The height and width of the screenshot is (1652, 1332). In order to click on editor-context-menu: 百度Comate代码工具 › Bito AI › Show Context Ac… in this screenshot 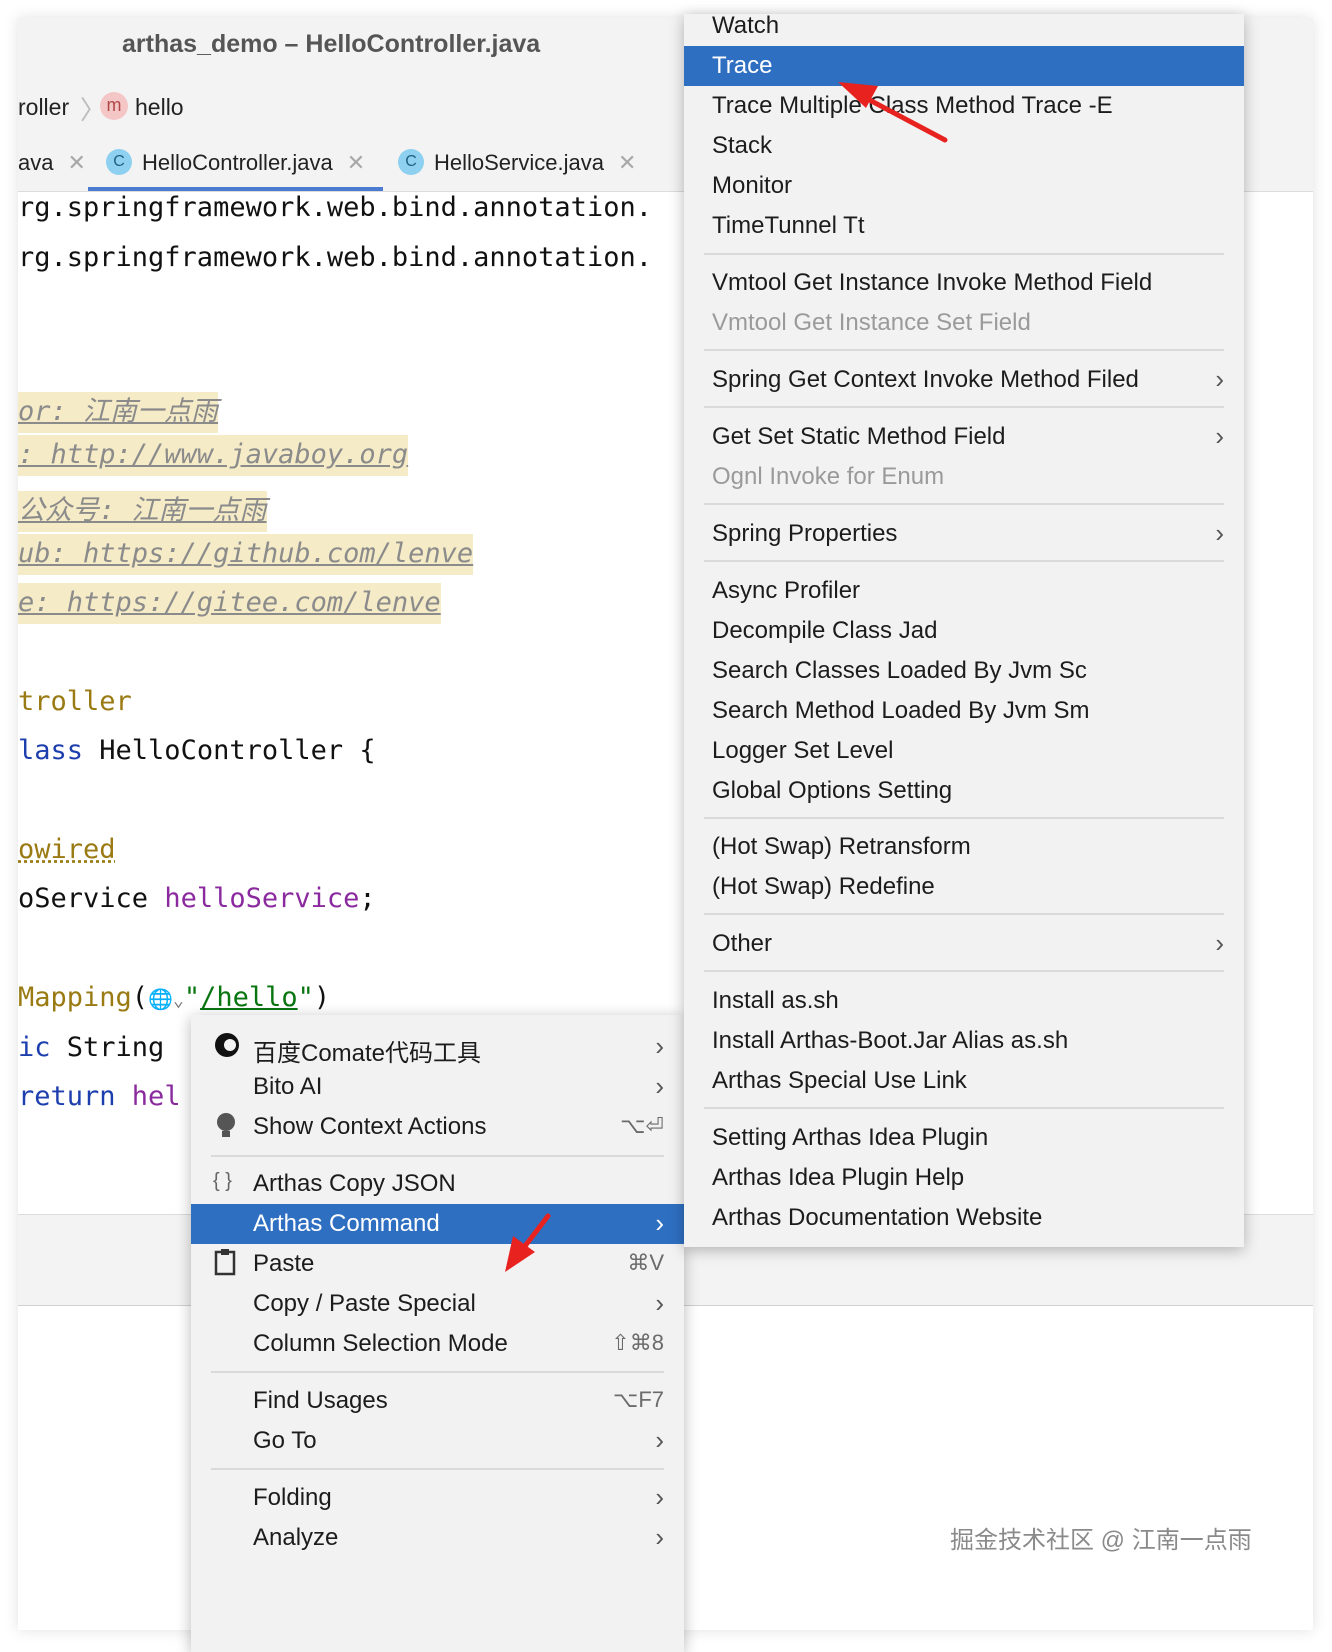, I will do `click(437, 1333)`.